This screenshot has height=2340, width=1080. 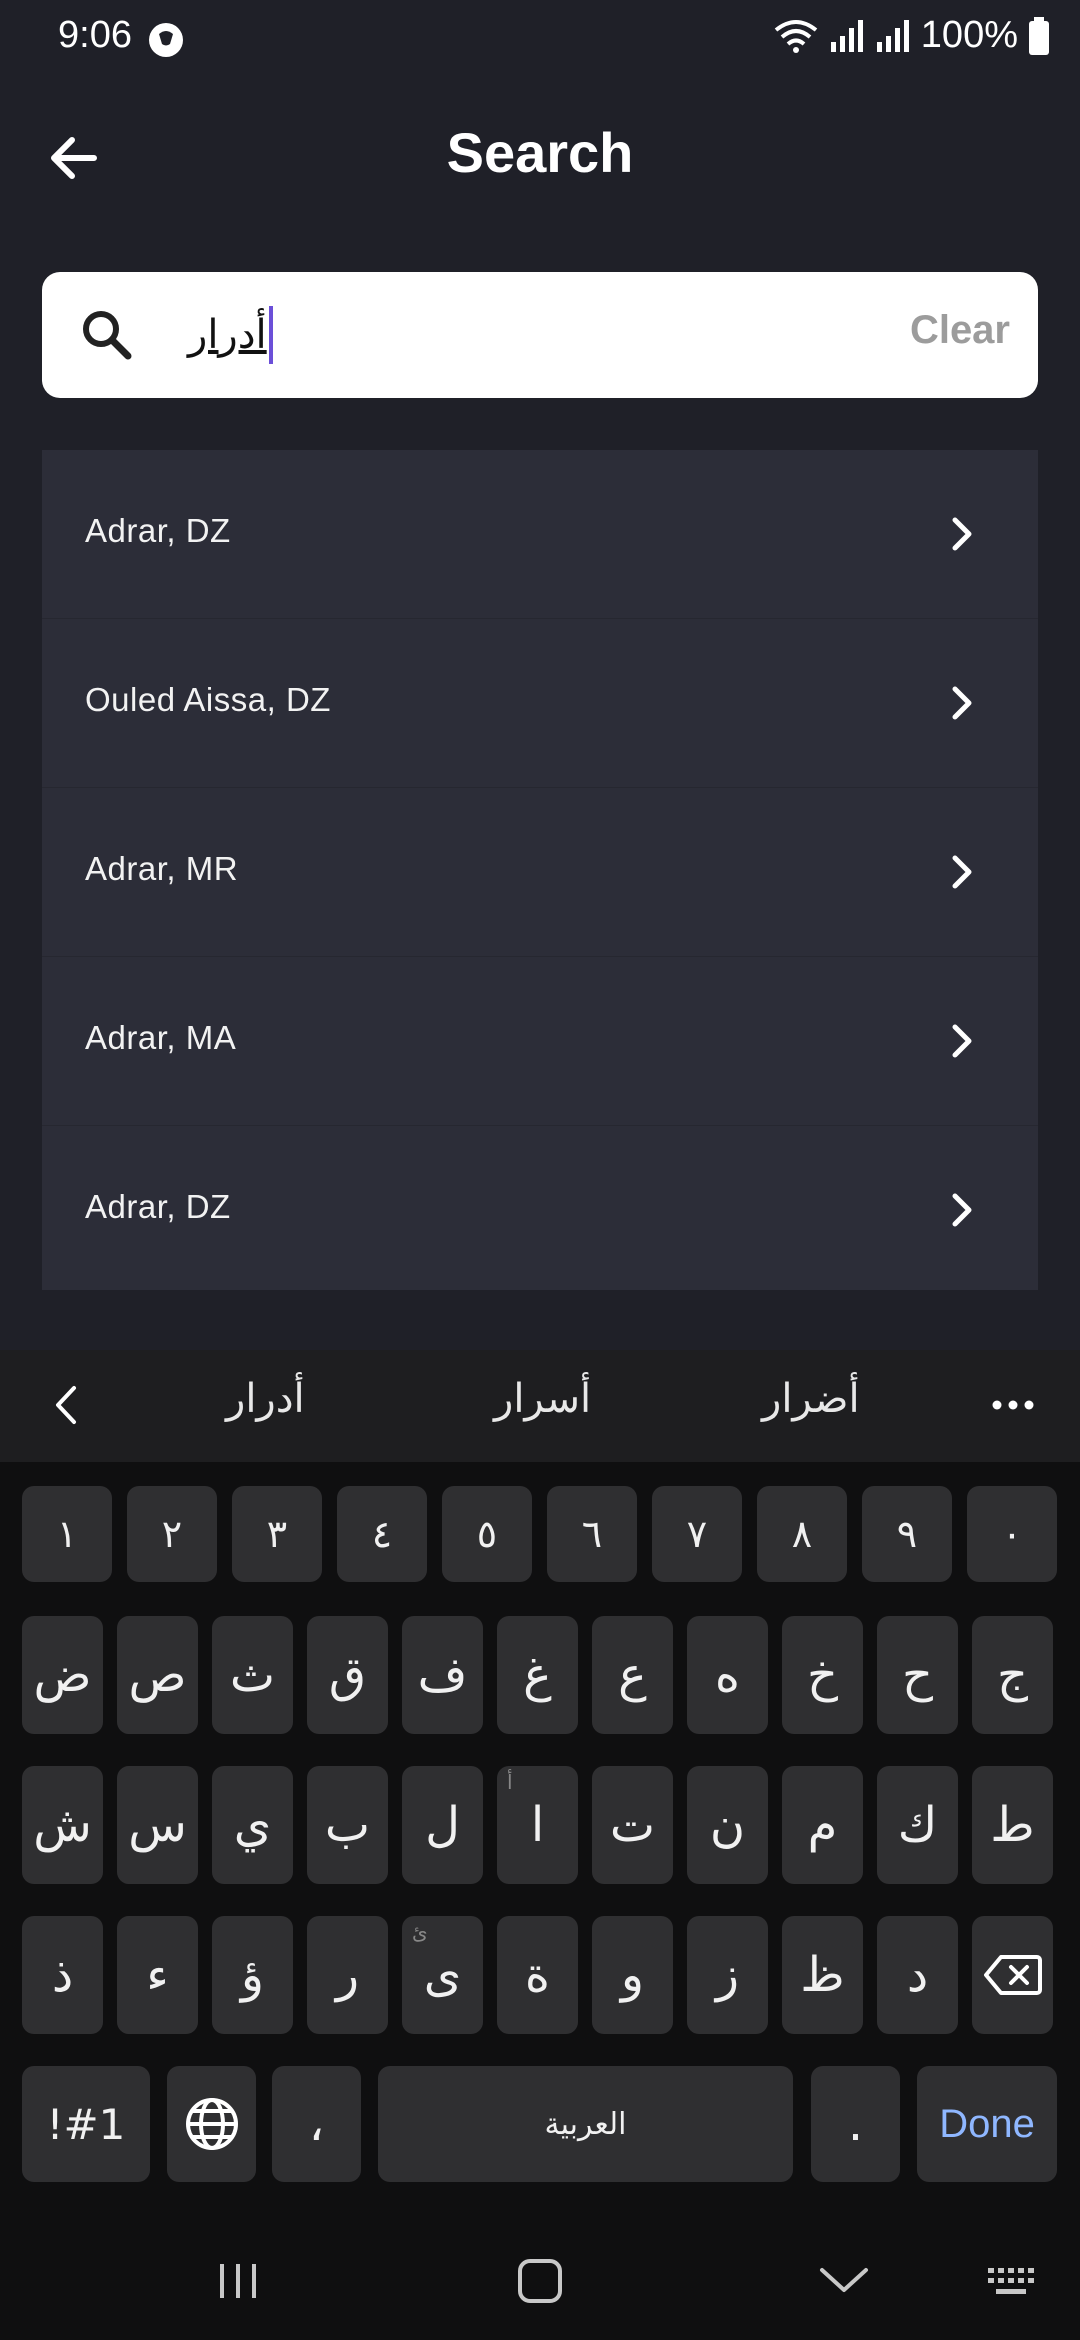 What do you see at coordinates (727, 1975) in the screenshot?
I see `key: ز` at bounding box center [727, 1975].